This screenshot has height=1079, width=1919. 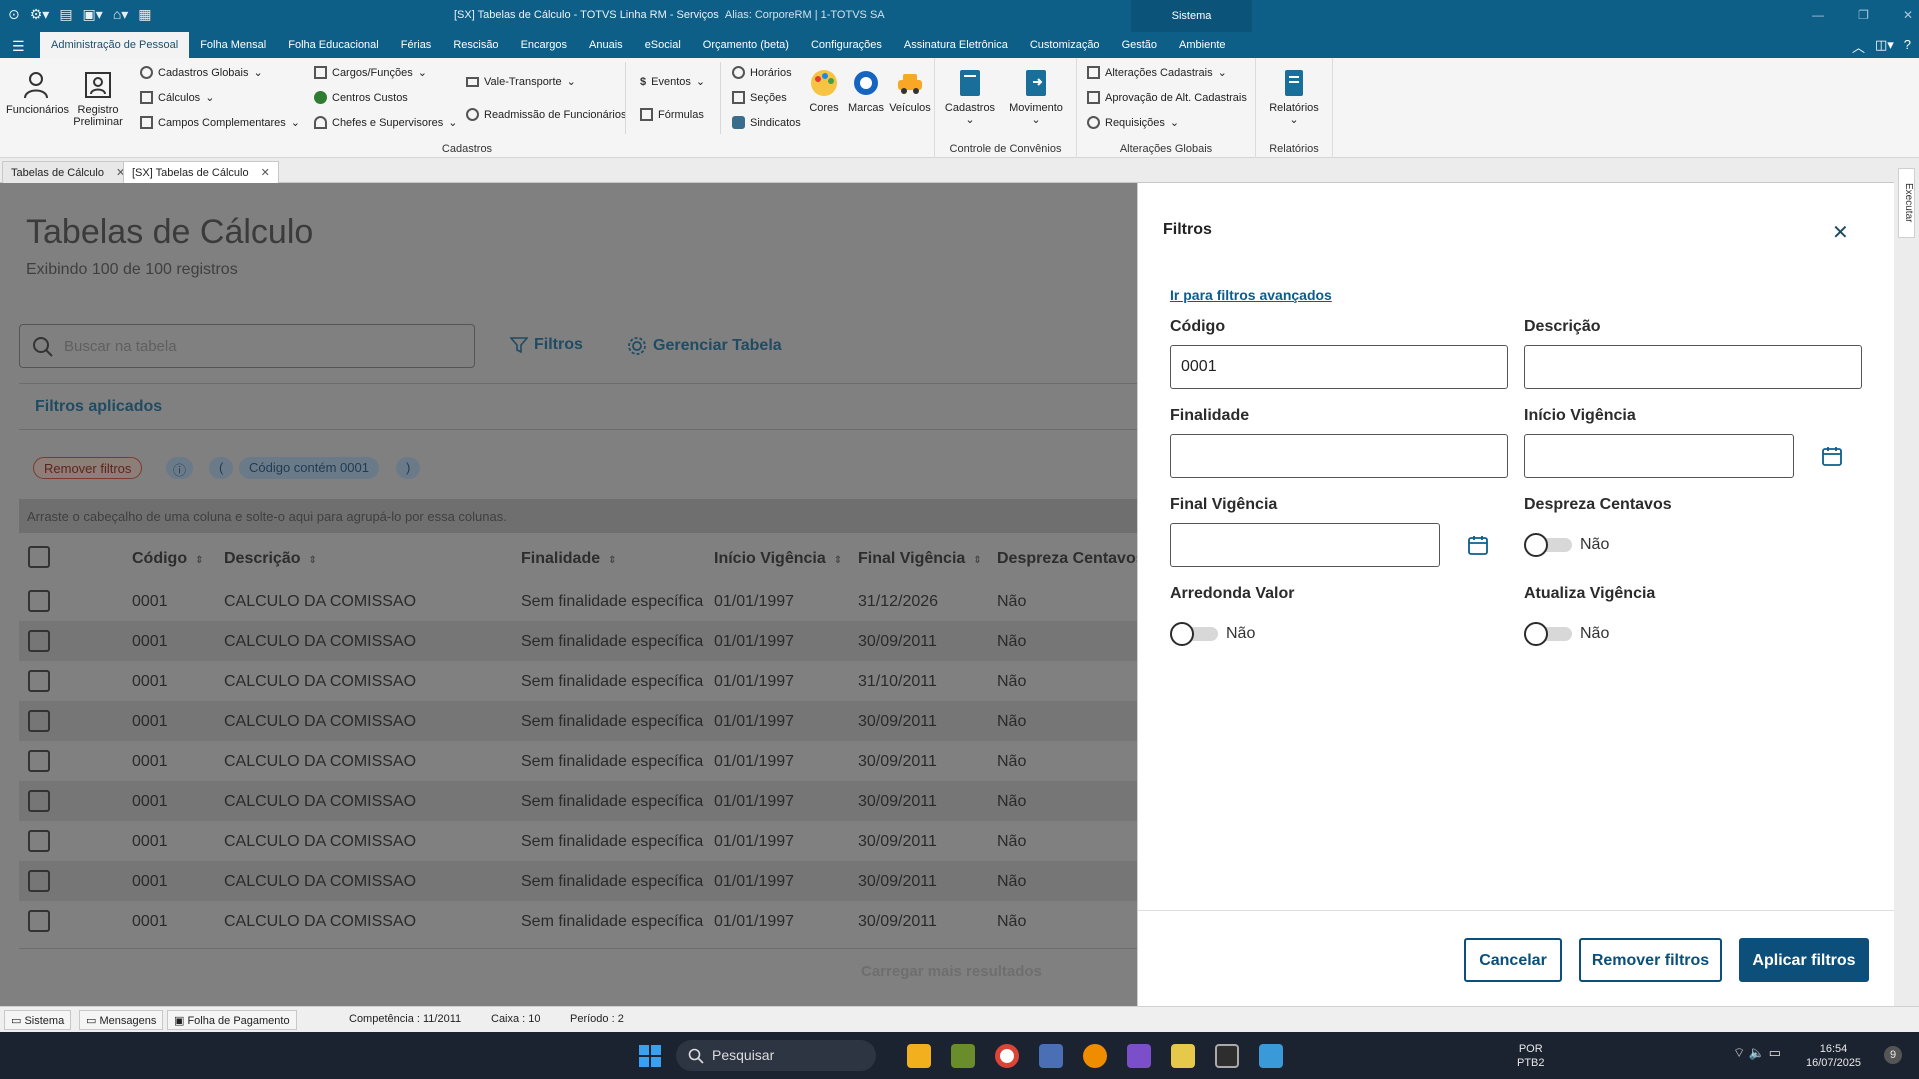 I want to click on rm-app-icon, so click(x=1271, y=1056).